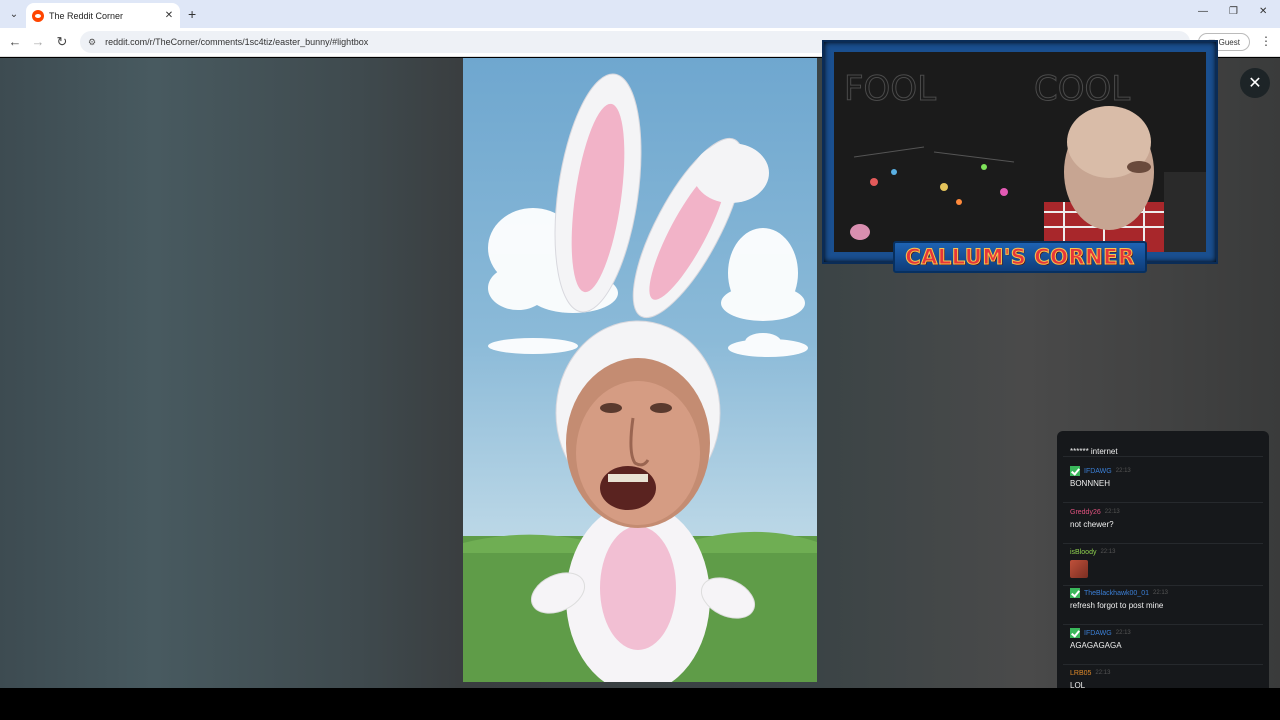 The height and width of the screenshot is (720, 1280). Describe the element at coordinates (1163, 646) in the screenshot. I see `chat-message: IFDAWG 22:13 AGAGAGAGA` at that location.